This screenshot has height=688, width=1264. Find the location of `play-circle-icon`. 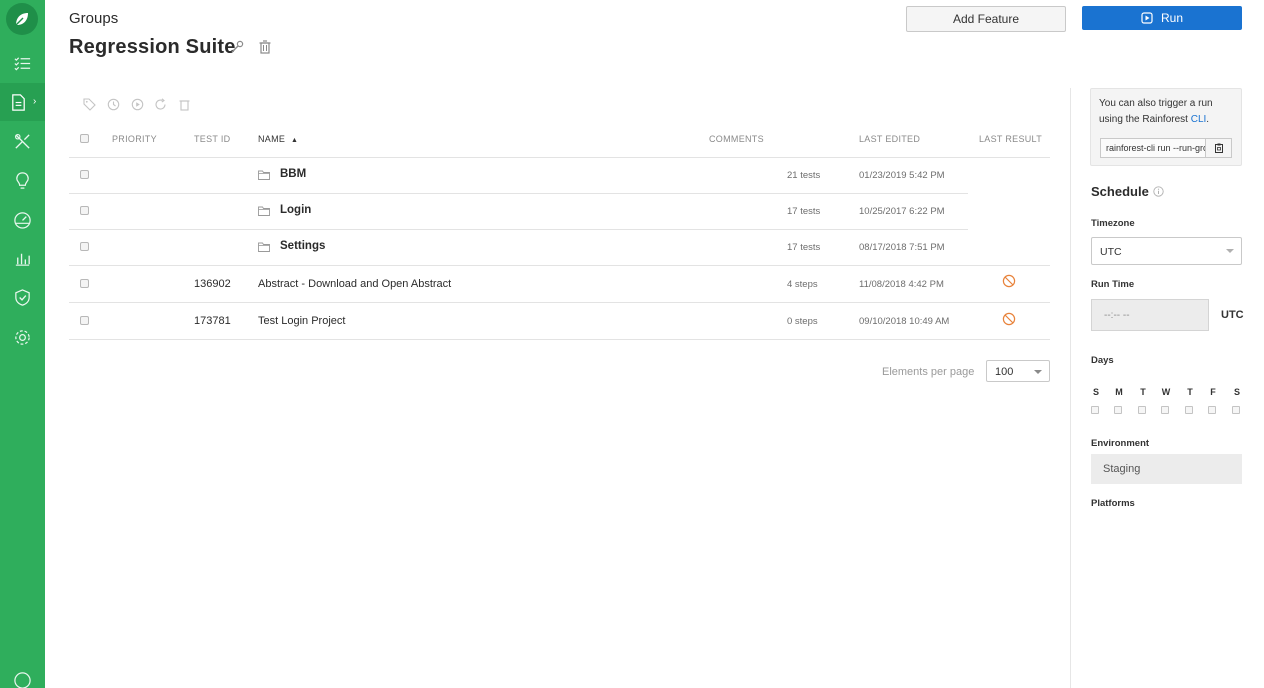

play-circle-icon is located at coordinates (137, 104).